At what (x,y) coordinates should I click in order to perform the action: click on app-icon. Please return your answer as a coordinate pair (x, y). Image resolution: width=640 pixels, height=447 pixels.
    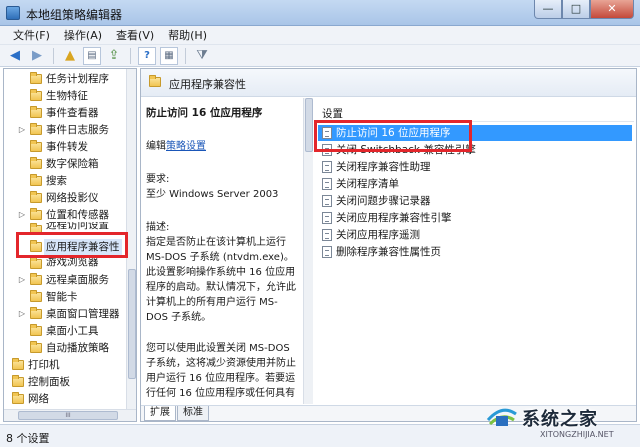
    Looking at the image, I should click on (13, 13).